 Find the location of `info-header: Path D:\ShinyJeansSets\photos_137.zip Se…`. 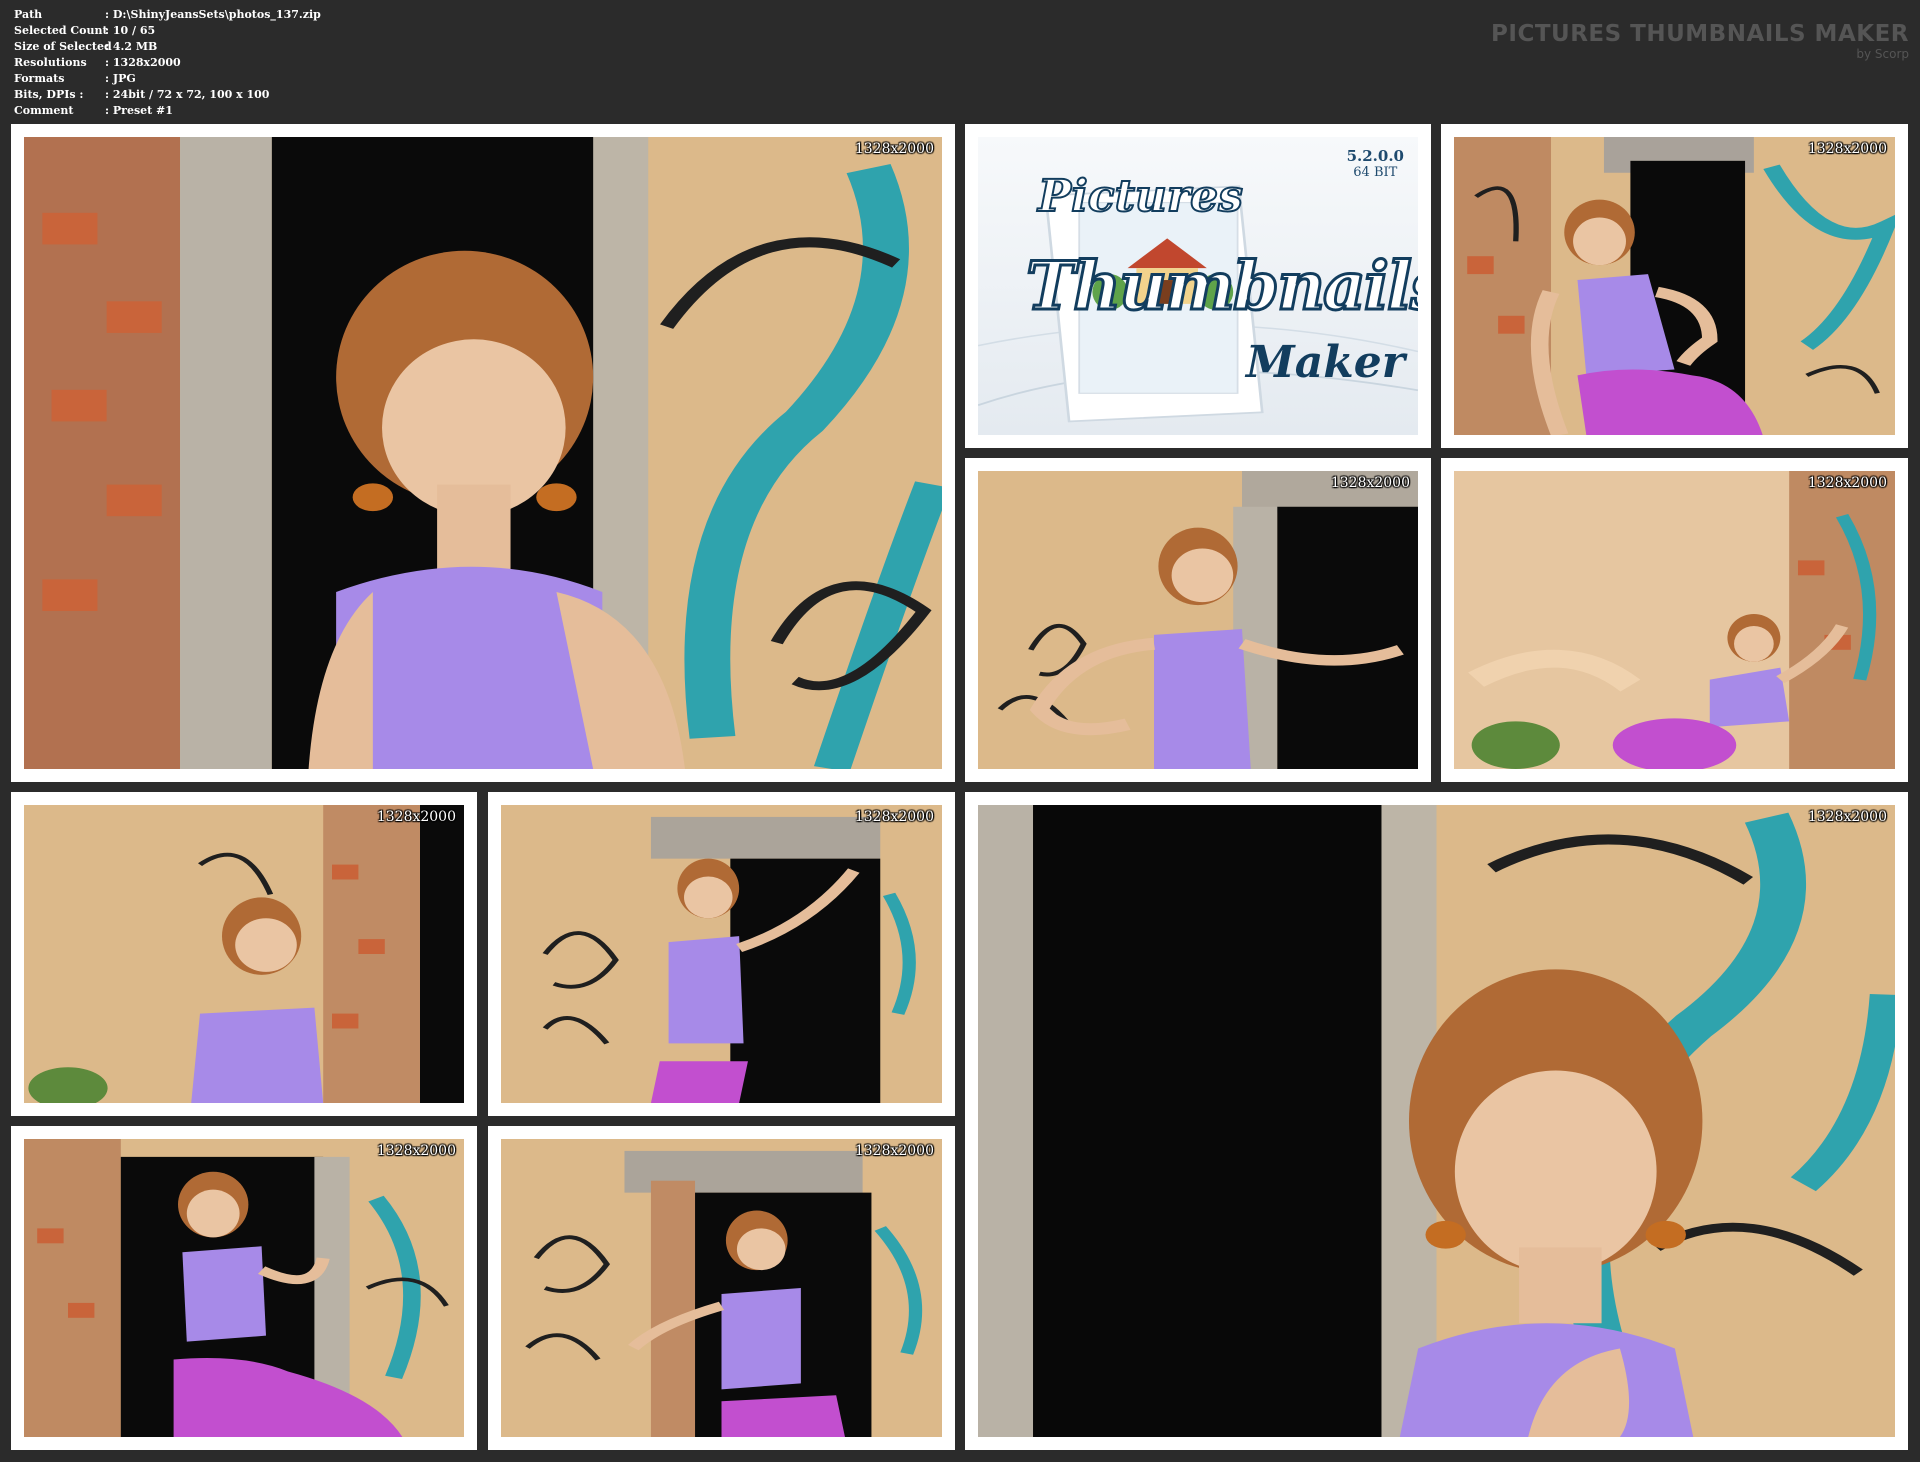

info-header: Path D:\ShinyJeansSets\photos_137.zip Se… is located at coordinates (960, 60).